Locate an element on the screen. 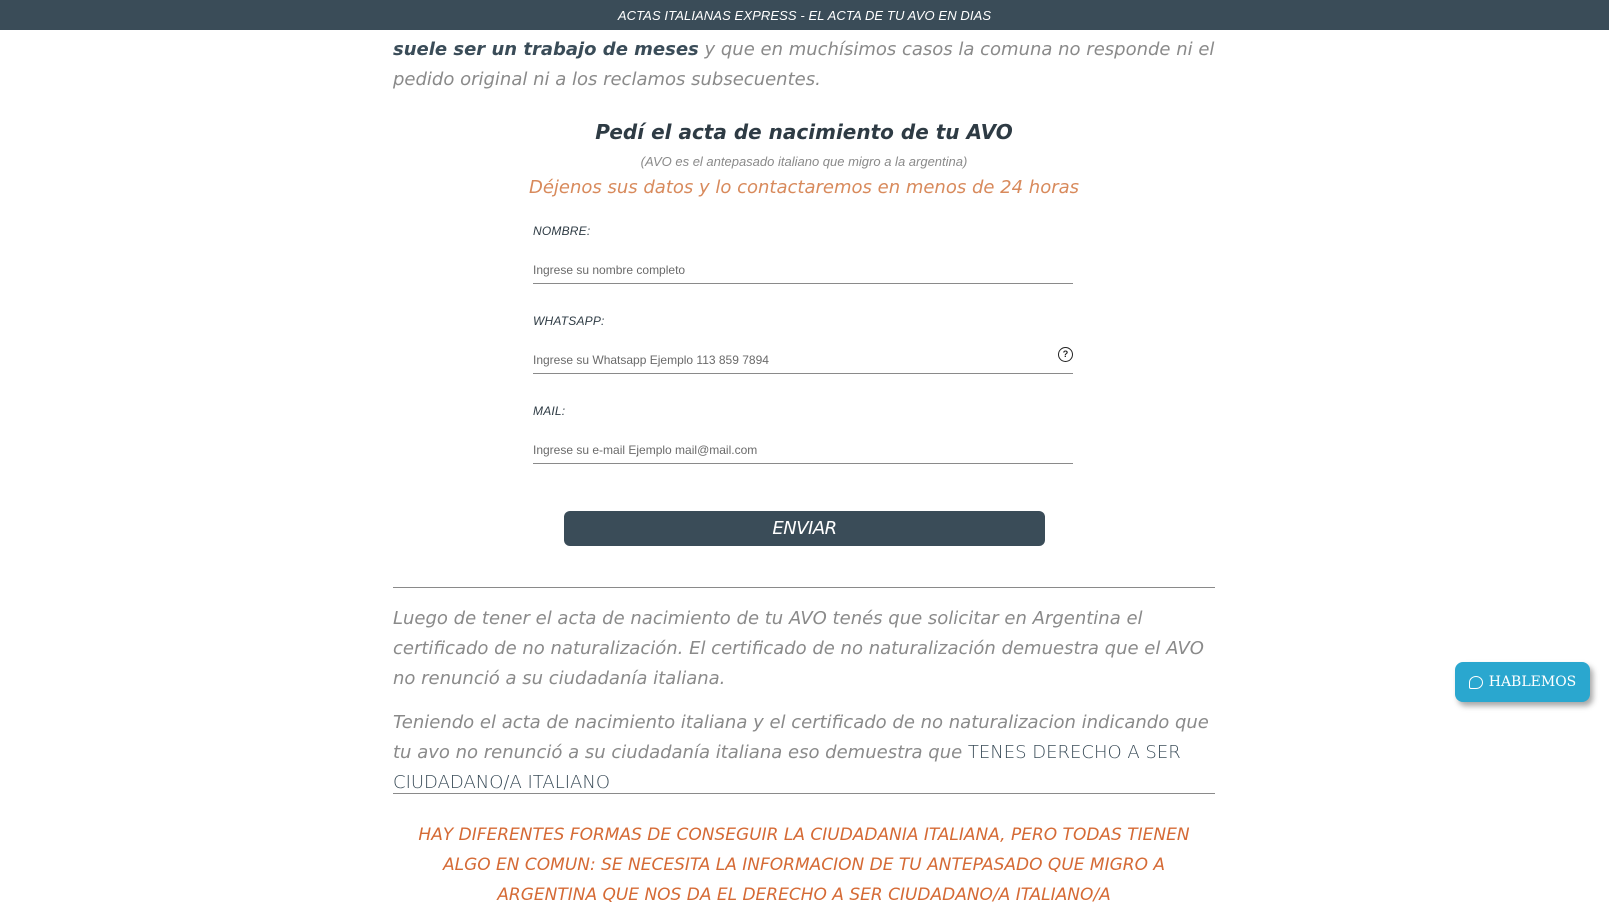  divider-top is located at coordinates (804, 587).